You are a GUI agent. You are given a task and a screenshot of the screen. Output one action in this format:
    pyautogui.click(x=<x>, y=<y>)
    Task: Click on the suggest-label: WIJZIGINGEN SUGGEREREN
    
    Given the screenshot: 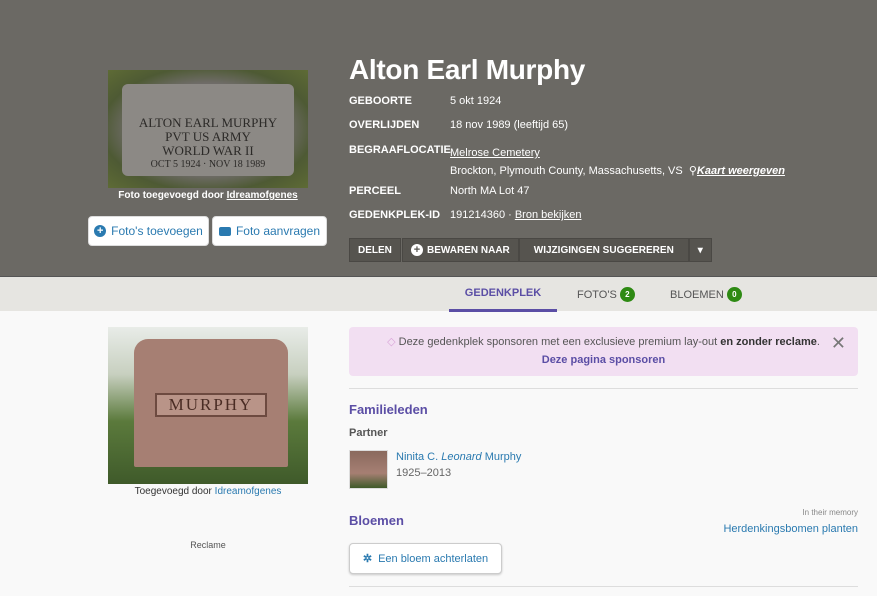 What is the action you would take?
    pyautogui.click(x=603, y=250)
    